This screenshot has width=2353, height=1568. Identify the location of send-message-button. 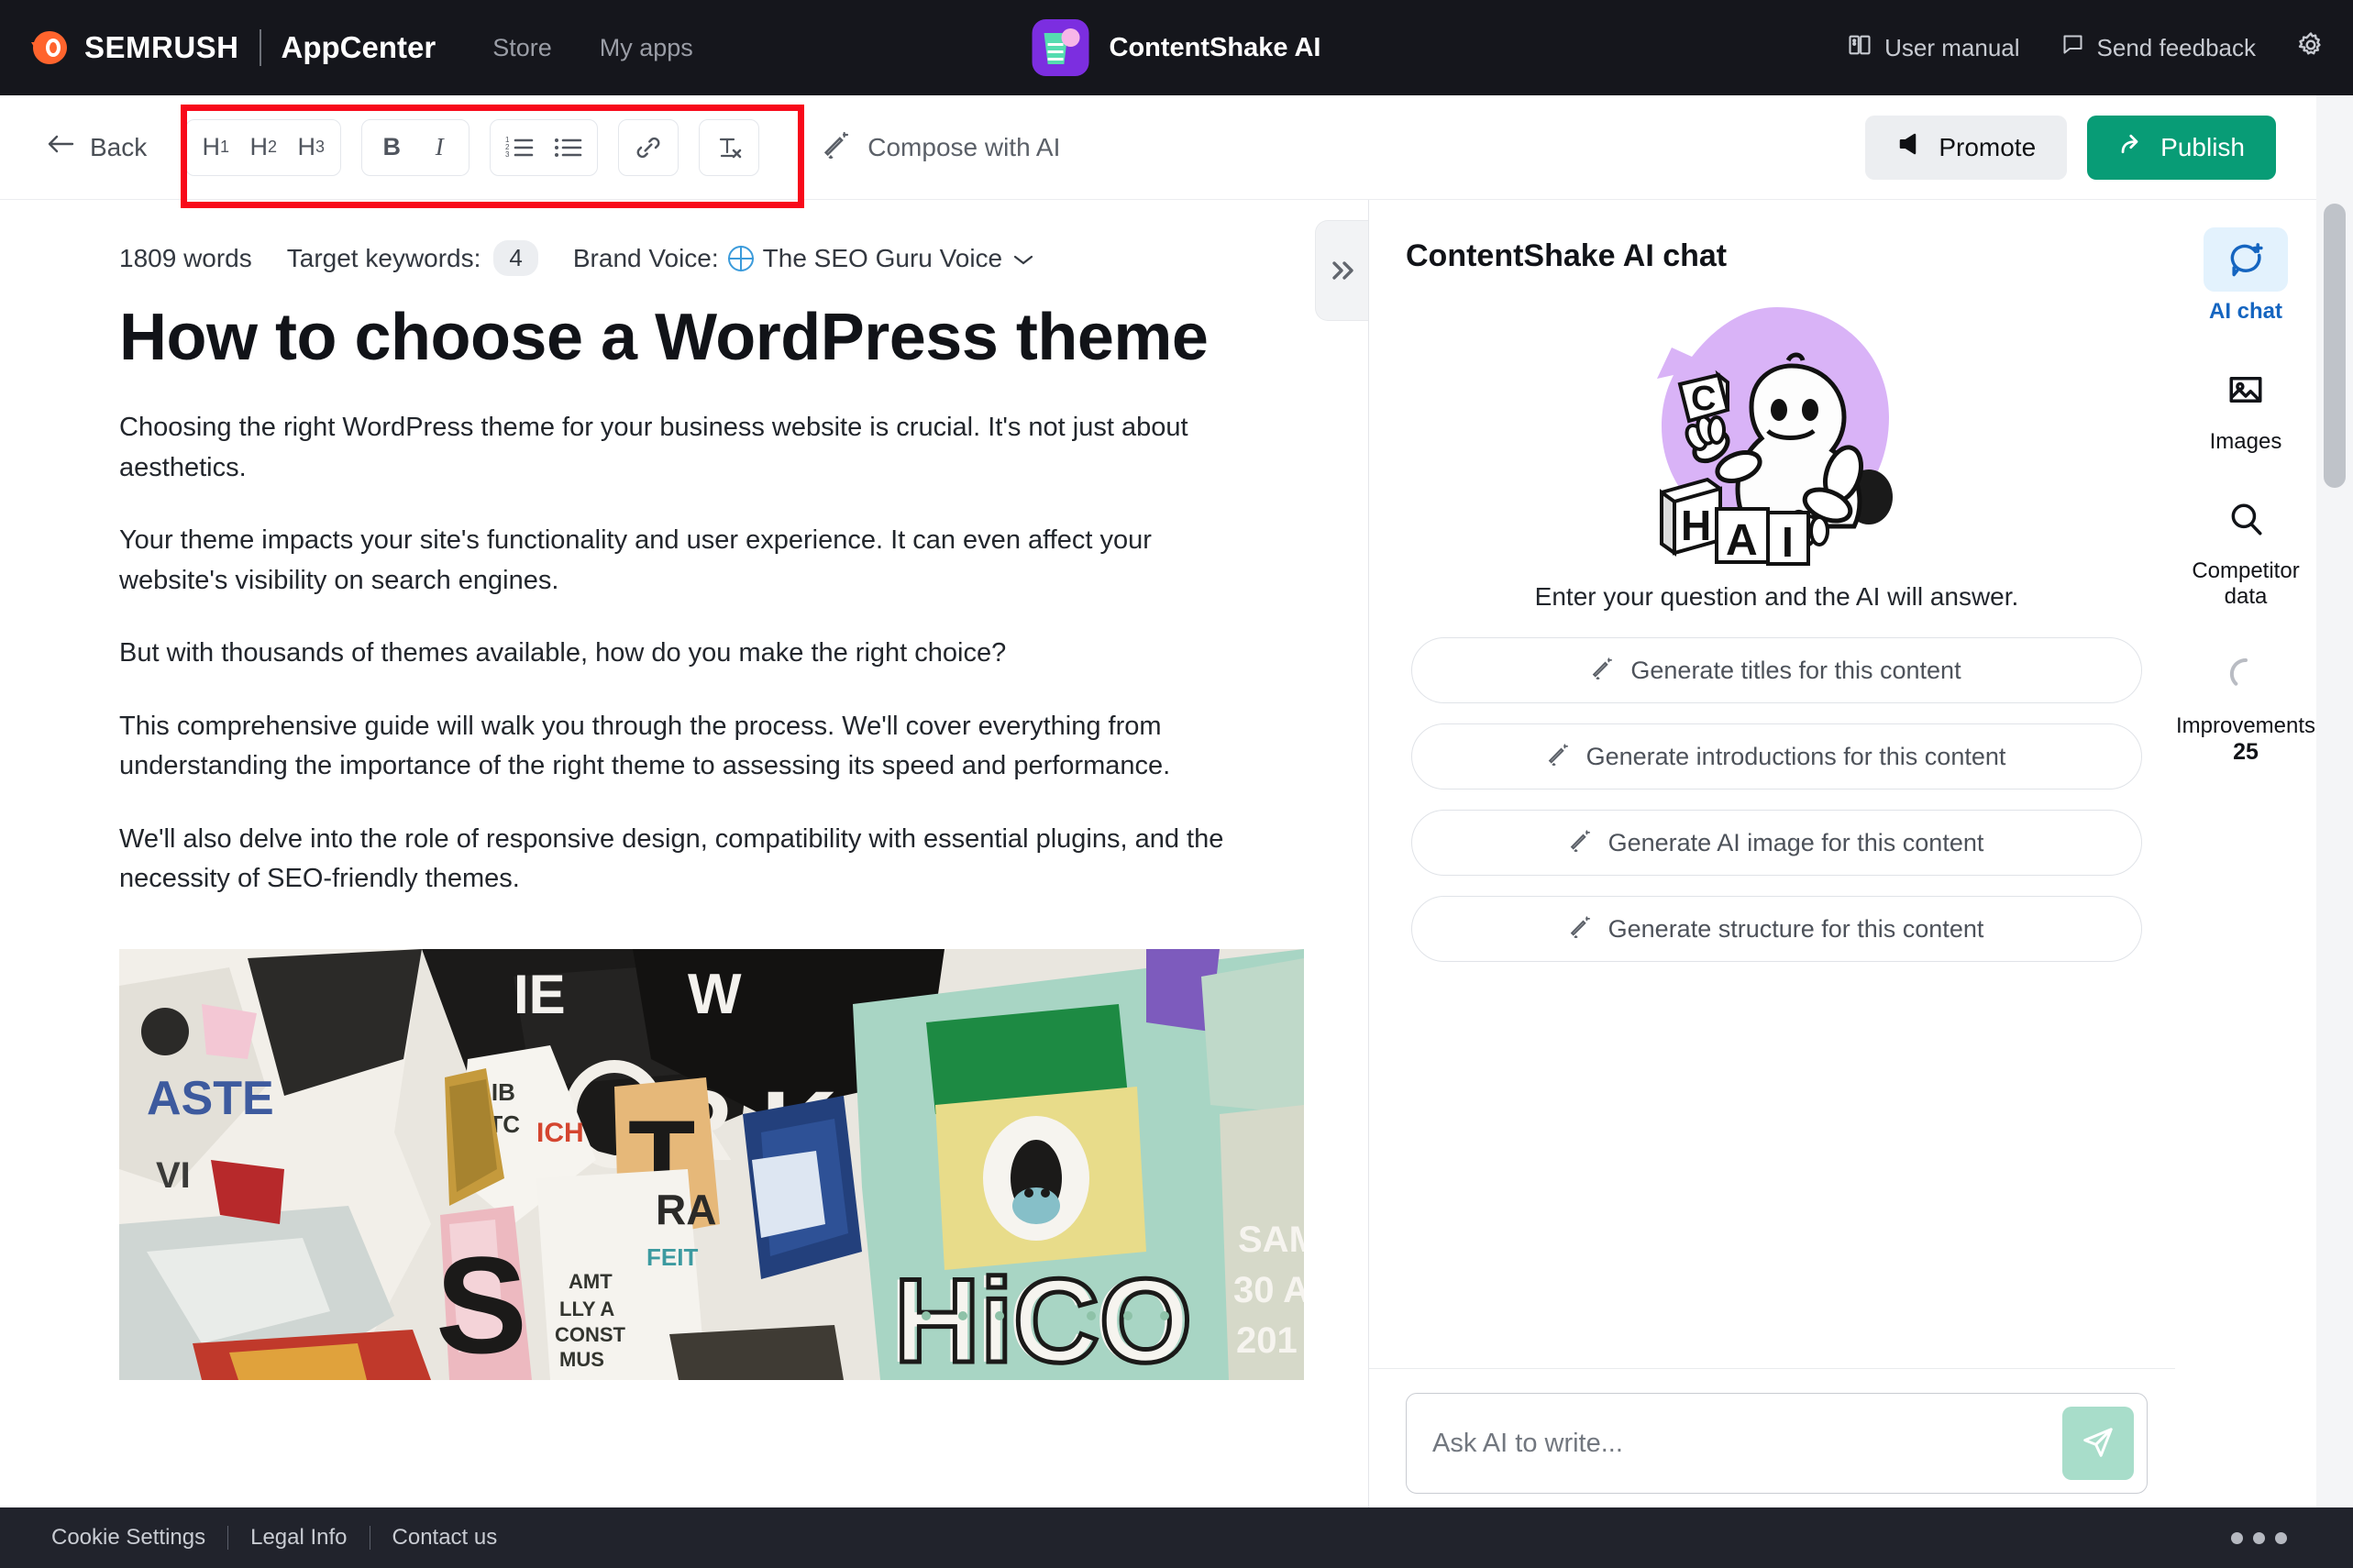
(2098, 1444).